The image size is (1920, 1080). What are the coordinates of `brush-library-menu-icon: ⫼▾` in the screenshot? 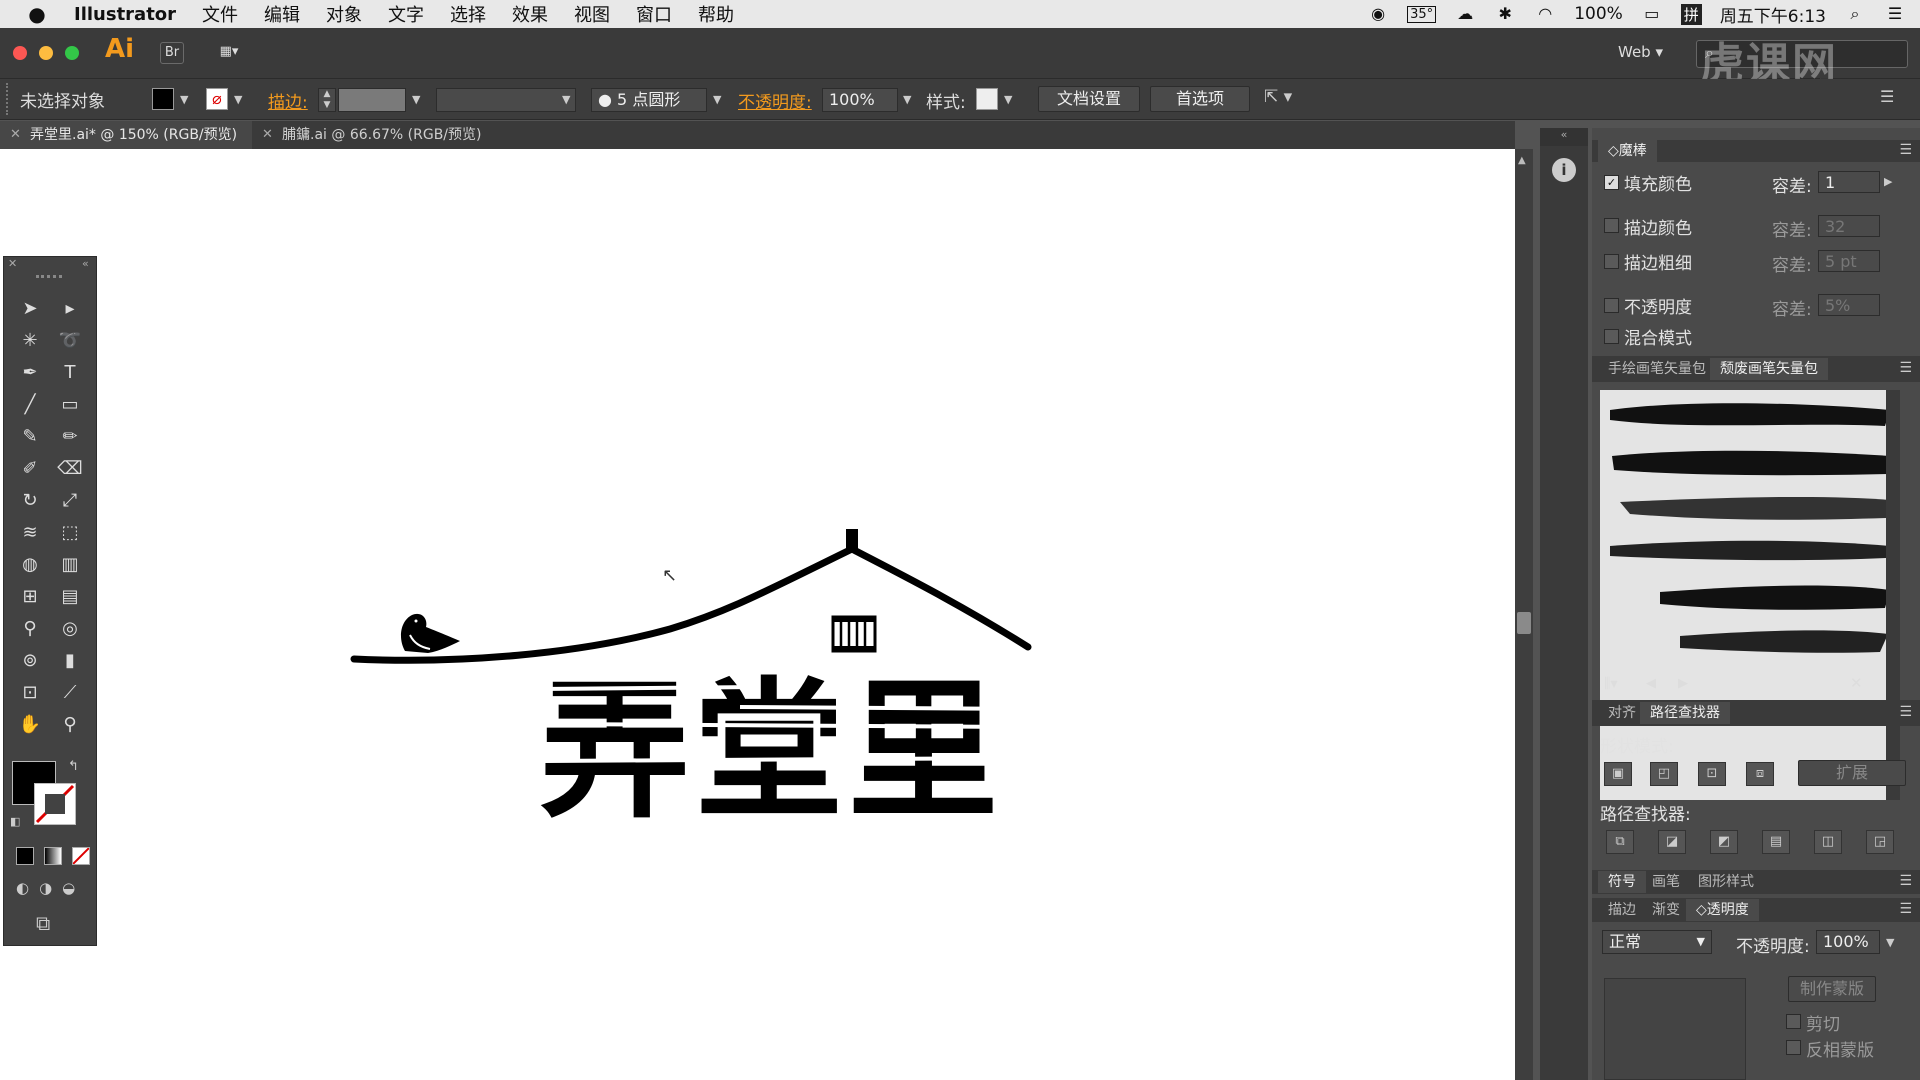 It's located at (1610, 684).